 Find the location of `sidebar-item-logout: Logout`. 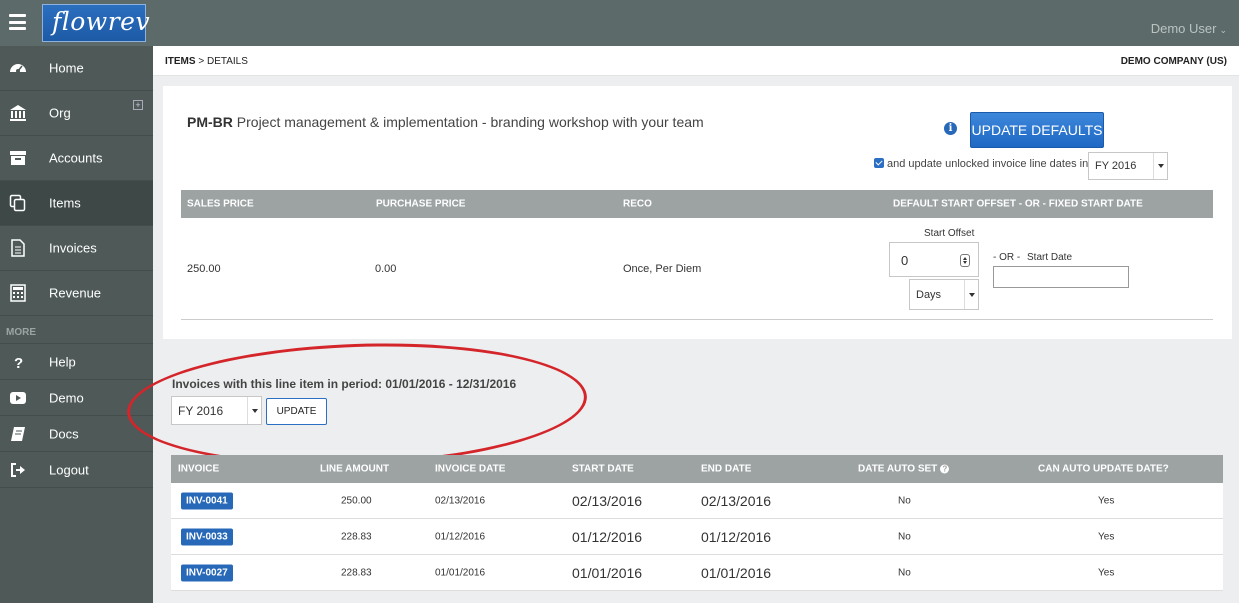

sidebar-item-logout: Logout is located at coordinates (76, 470).